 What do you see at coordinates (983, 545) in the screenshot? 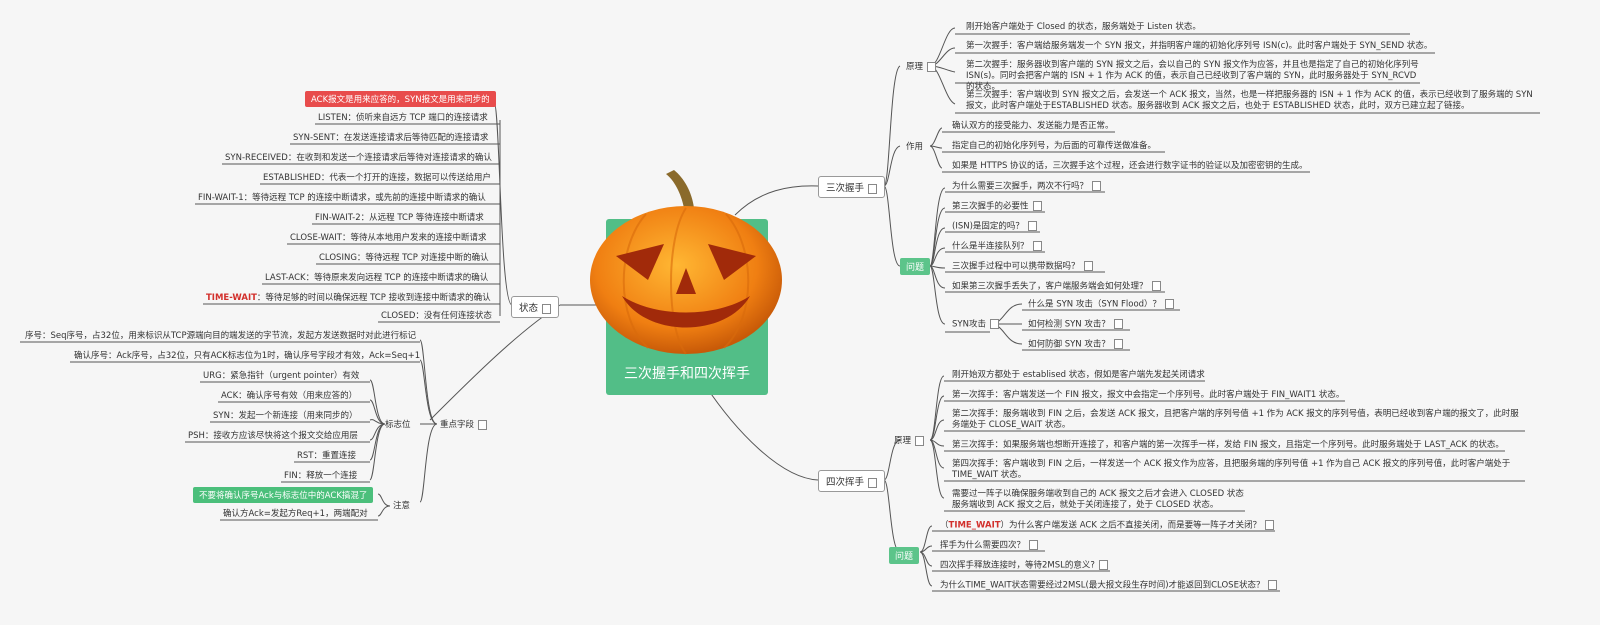
I see `question-text: 挥手为什么需要四次？` at bounding box center [983, 545].